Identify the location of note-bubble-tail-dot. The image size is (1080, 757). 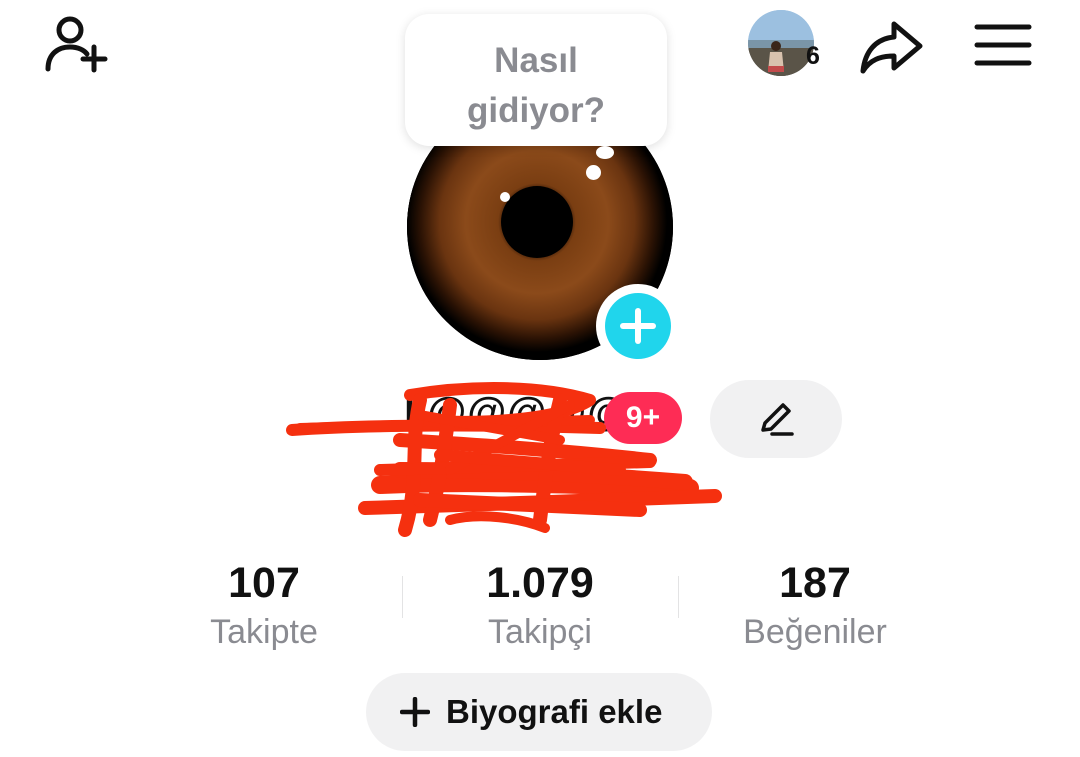
(593, 172).